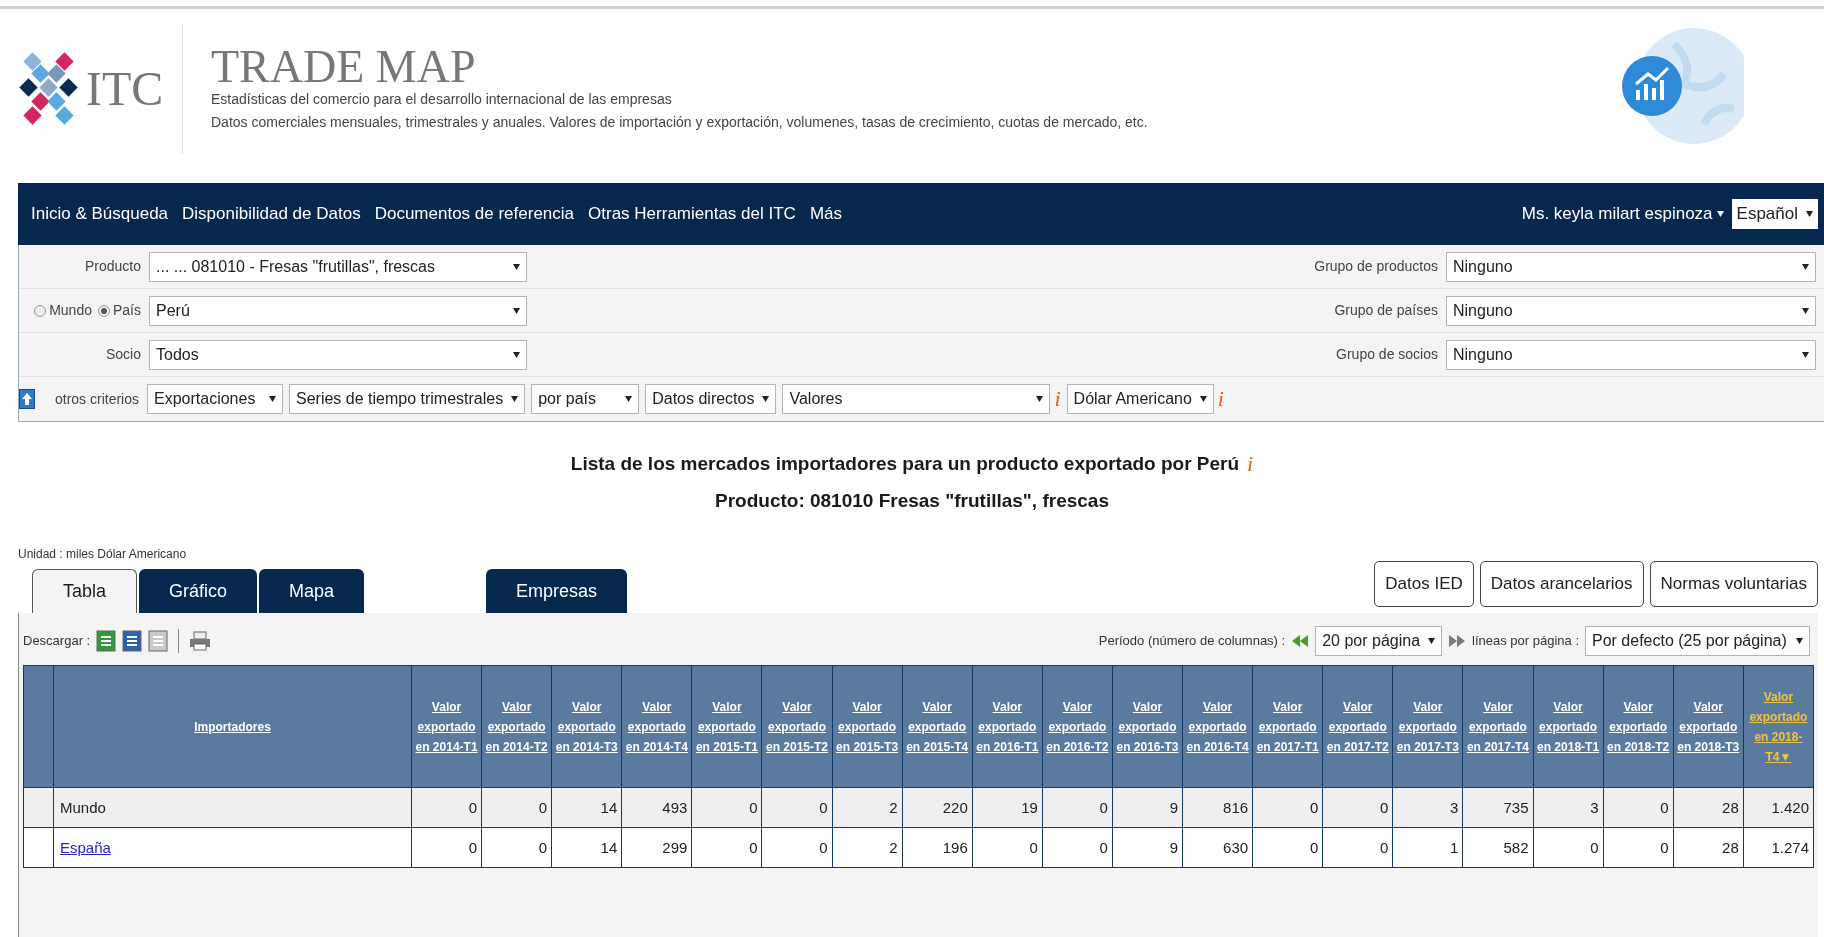 Image resolution: width=1824 pixels, height=937 pixels. I want to click on table-cell: 19, so click(1029, 807).